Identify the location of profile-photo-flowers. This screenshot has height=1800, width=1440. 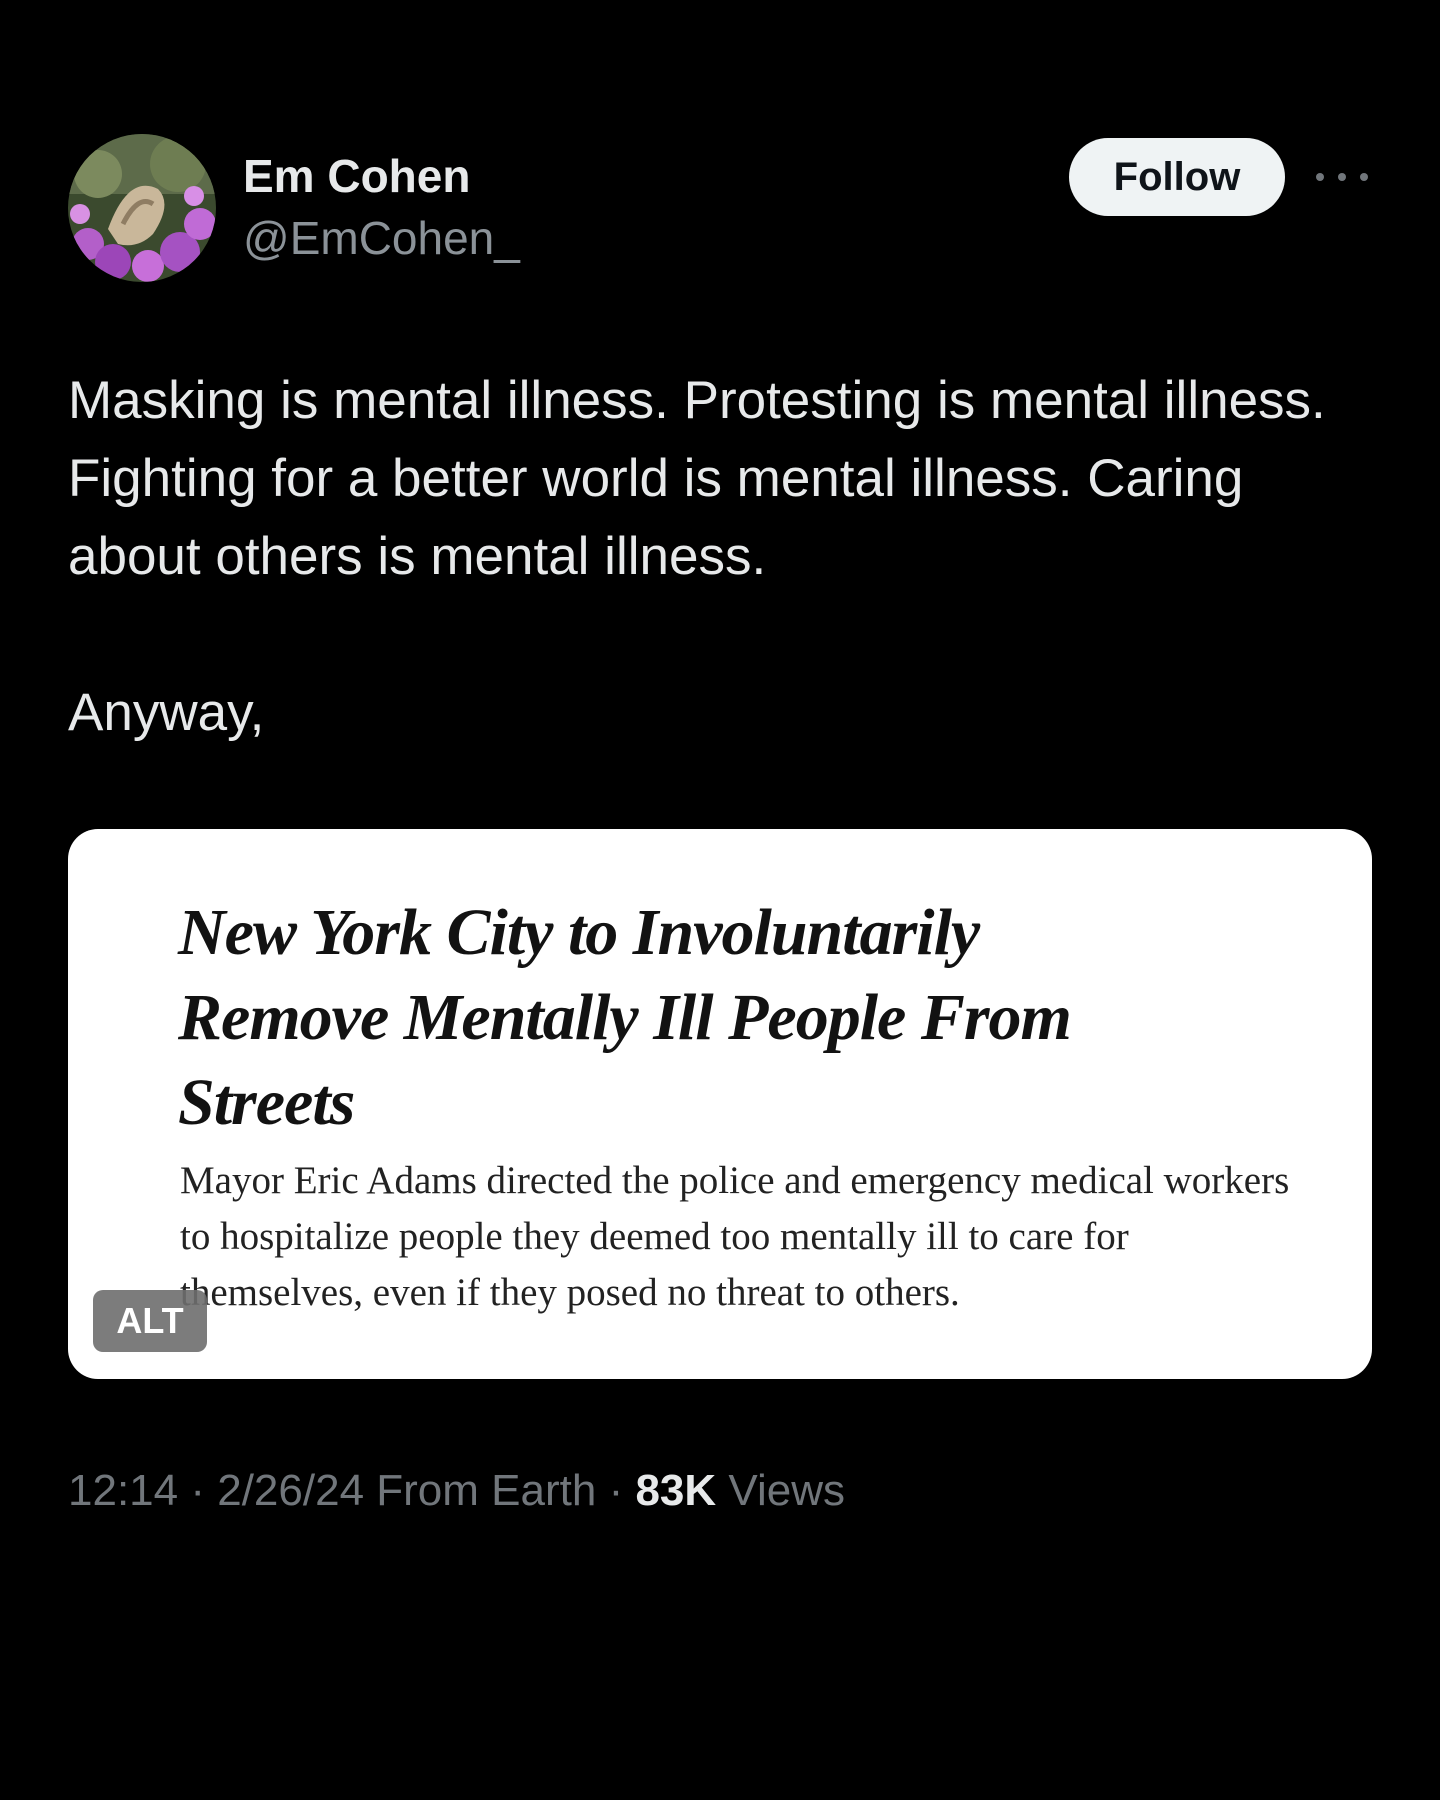
(142, 208).